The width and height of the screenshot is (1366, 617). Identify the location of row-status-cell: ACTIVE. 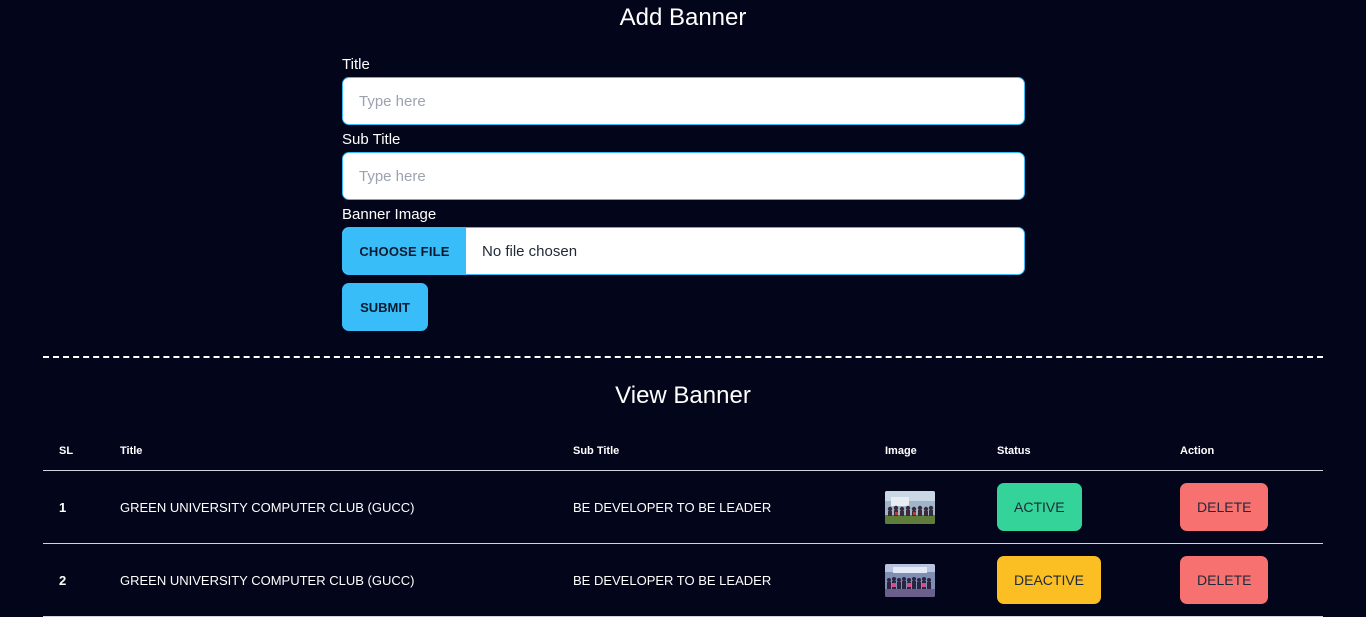
(1039, 507).